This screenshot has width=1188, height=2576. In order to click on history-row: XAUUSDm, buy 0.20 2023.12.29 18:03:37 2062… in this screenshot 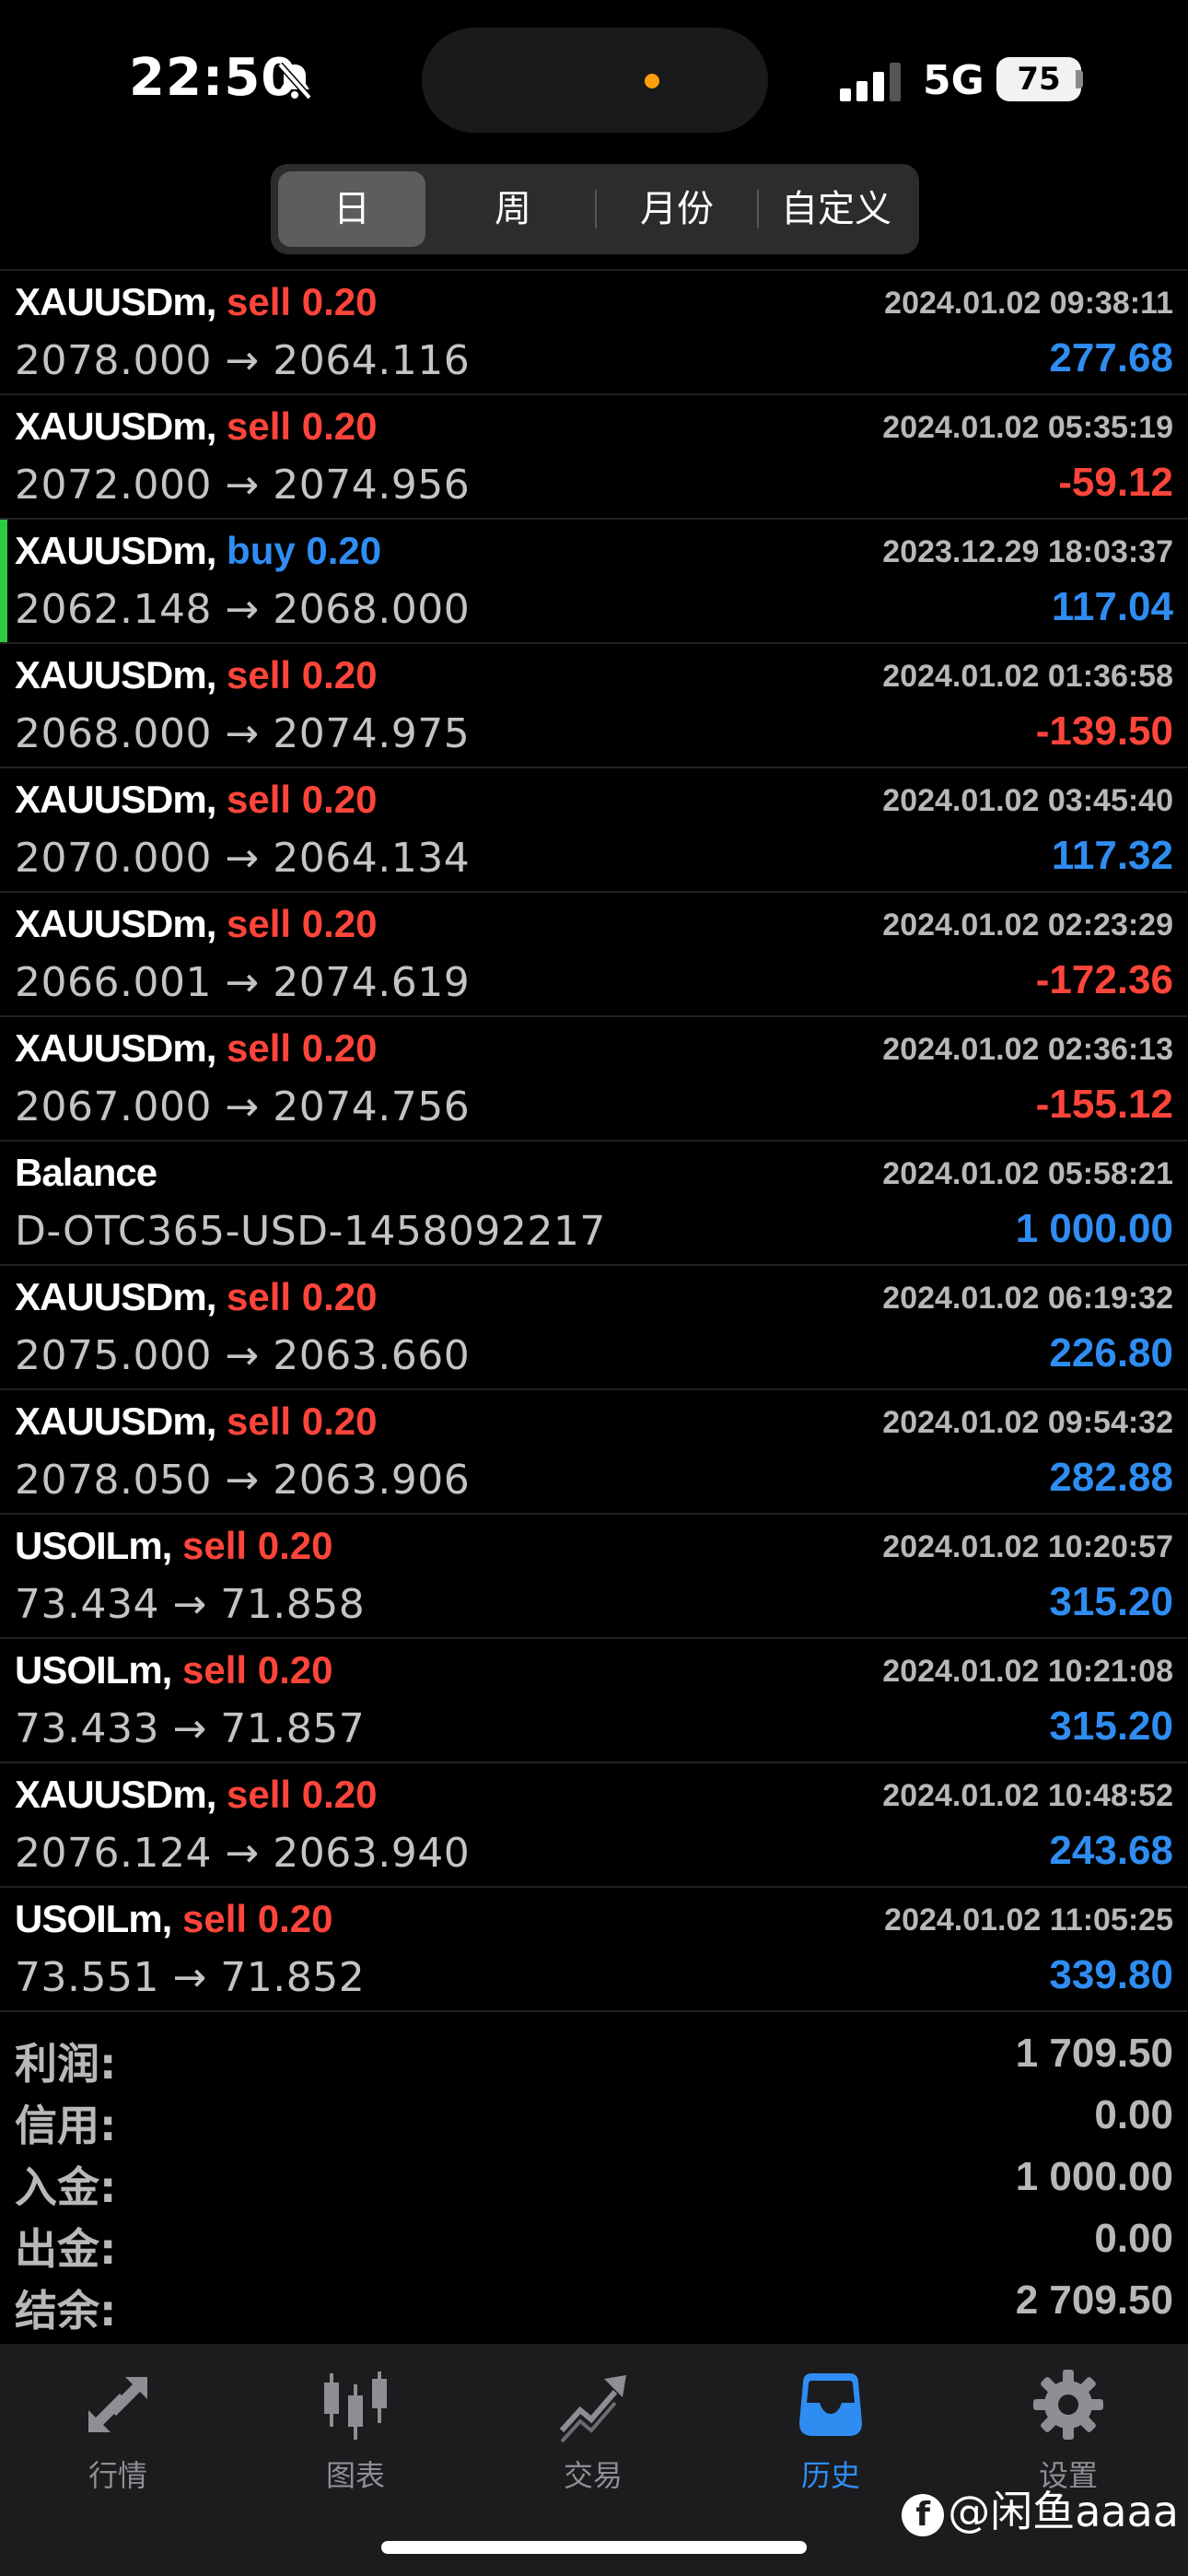, I will do `click(594, 582)`.